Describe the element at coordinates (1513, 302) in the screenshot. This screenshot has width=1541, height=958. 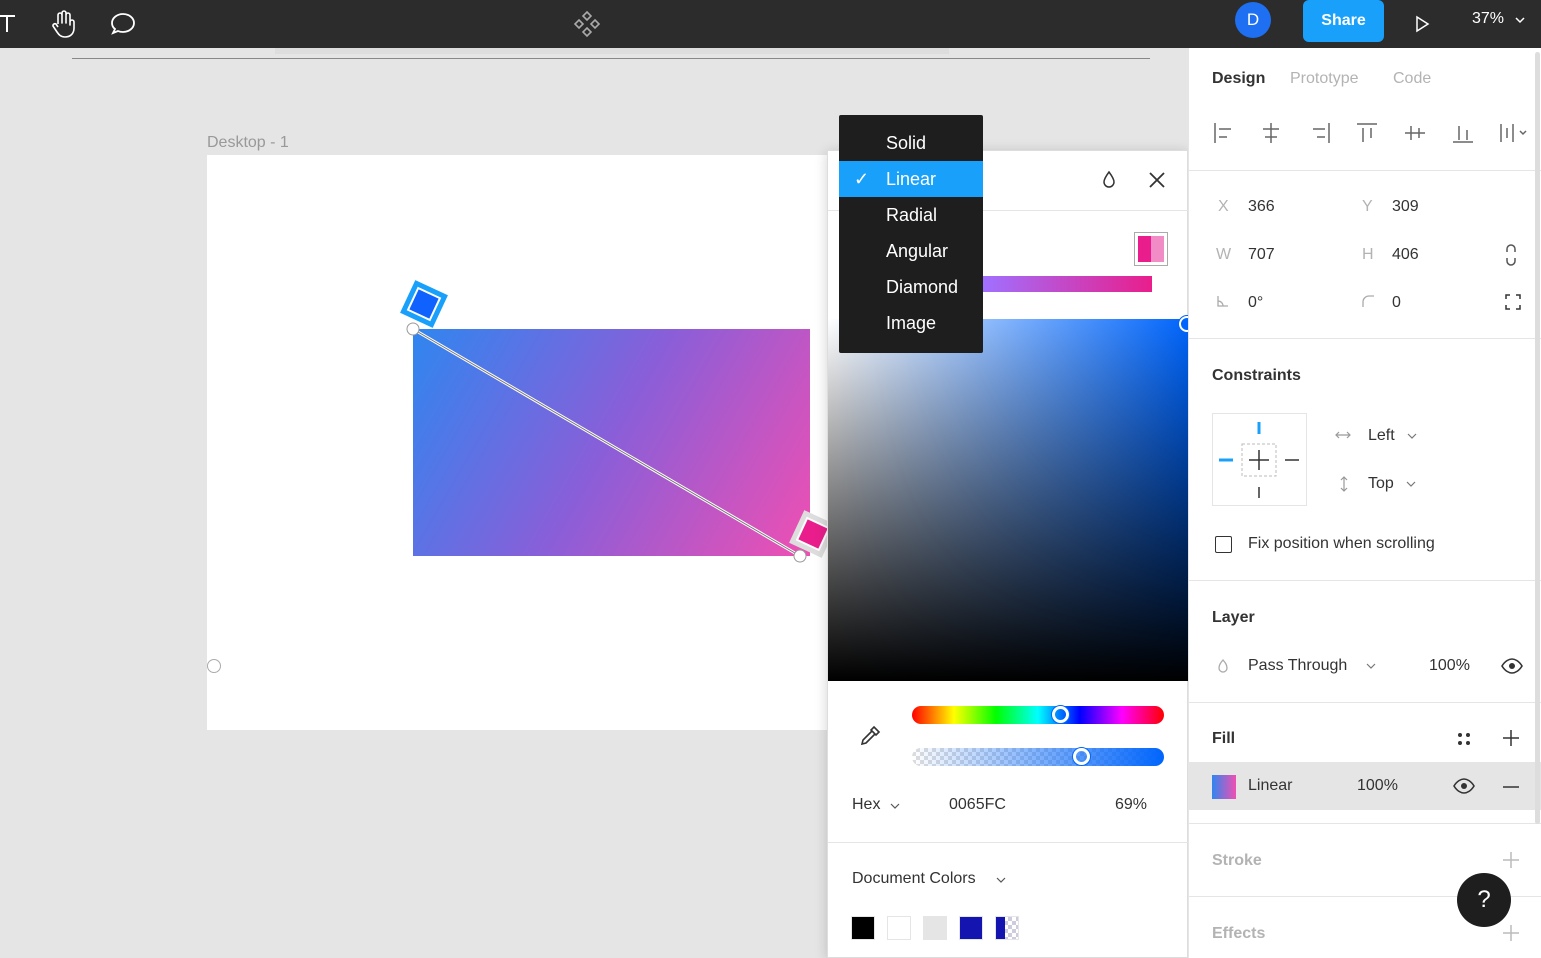
I see `independent-corners-icon` at that location.